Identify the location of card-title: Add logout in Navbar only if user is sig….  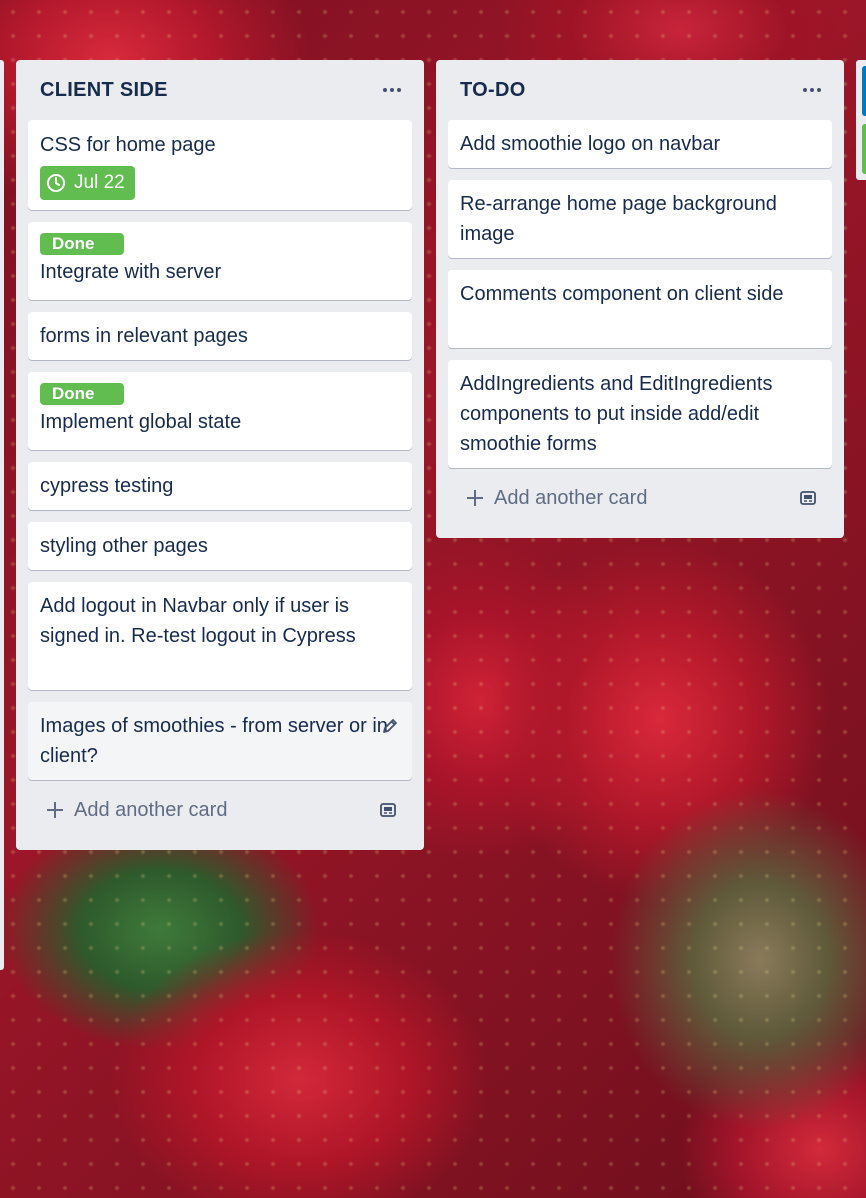
(198, 621).